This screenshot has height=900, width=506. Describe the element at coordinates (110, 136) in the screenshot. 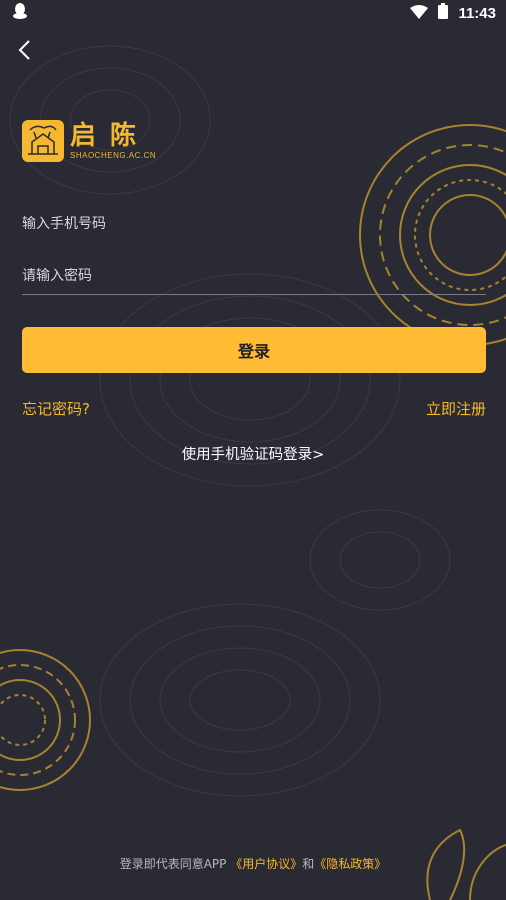

I see `logo-title: 启陈` at that location.